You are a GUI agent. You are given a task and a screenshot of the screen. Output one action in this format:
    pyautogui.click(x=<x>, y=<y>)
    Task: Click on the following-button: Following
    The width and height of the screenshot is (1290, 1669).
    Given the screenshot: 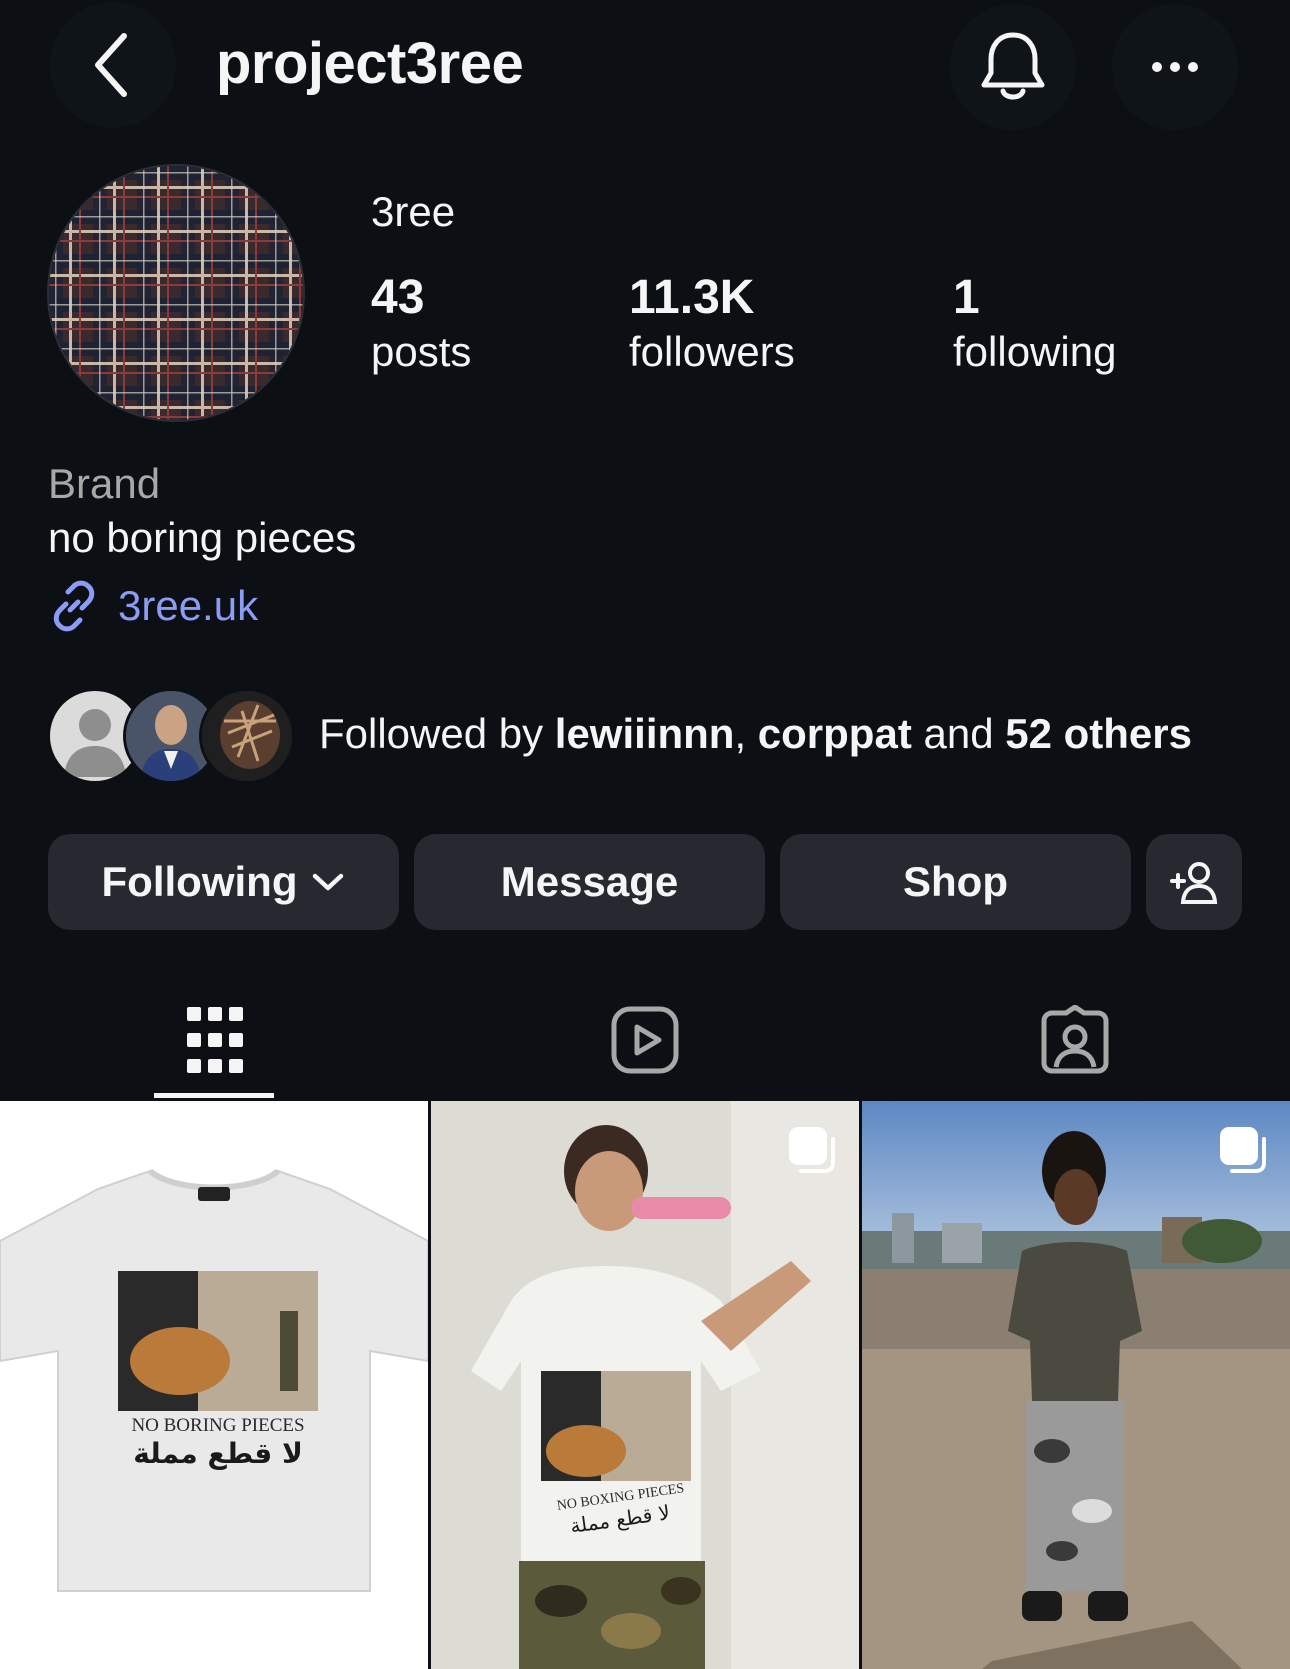 What is the action you would take?
    pyautogui.click(x=223, y=882)
    